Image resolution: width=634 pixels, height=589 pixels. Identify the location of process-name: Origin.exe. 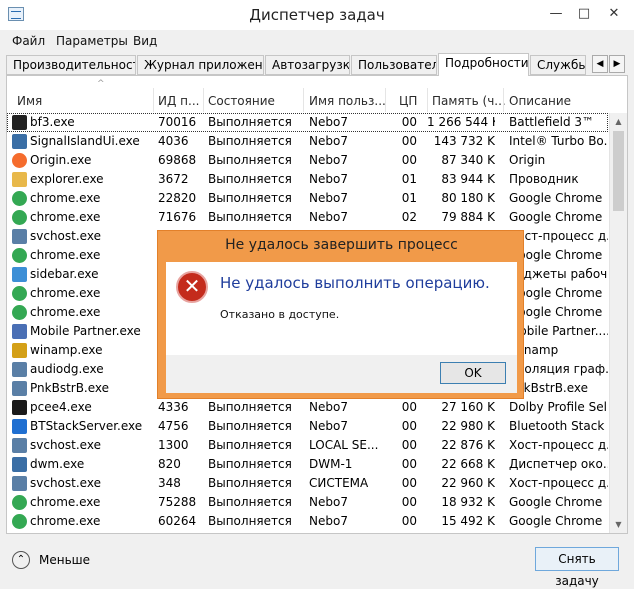
(61, 160).